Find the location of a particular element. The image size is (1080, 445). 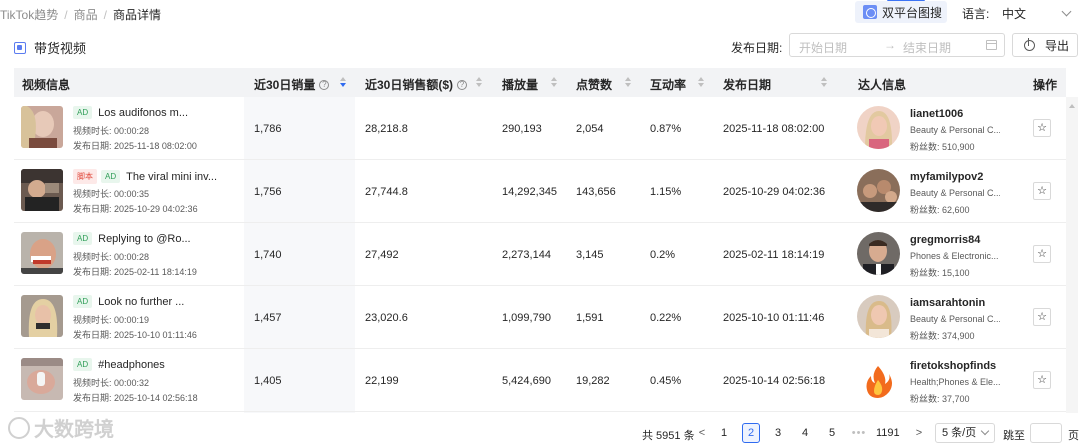

export-icon is located at coordinates (1029, 44).